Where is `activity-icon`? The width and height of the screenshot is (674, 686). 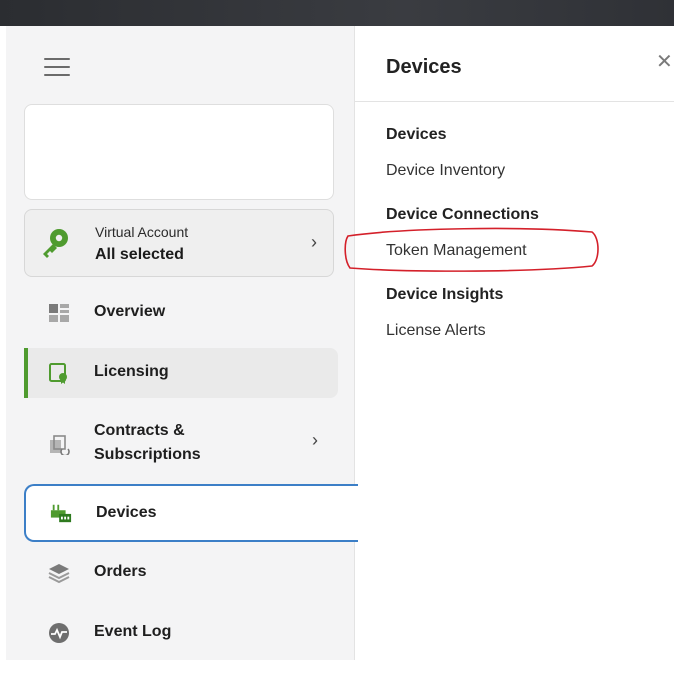
activity-icon is located at coordinates (59, 633).